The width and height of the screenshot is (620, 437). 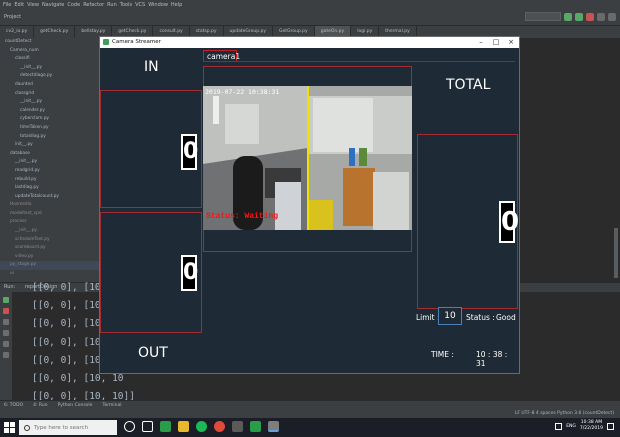 What do you see at coordinates (612, 16) in the screenshot?
I see `search-everywhere-icon` at bounding box center [612, 16].